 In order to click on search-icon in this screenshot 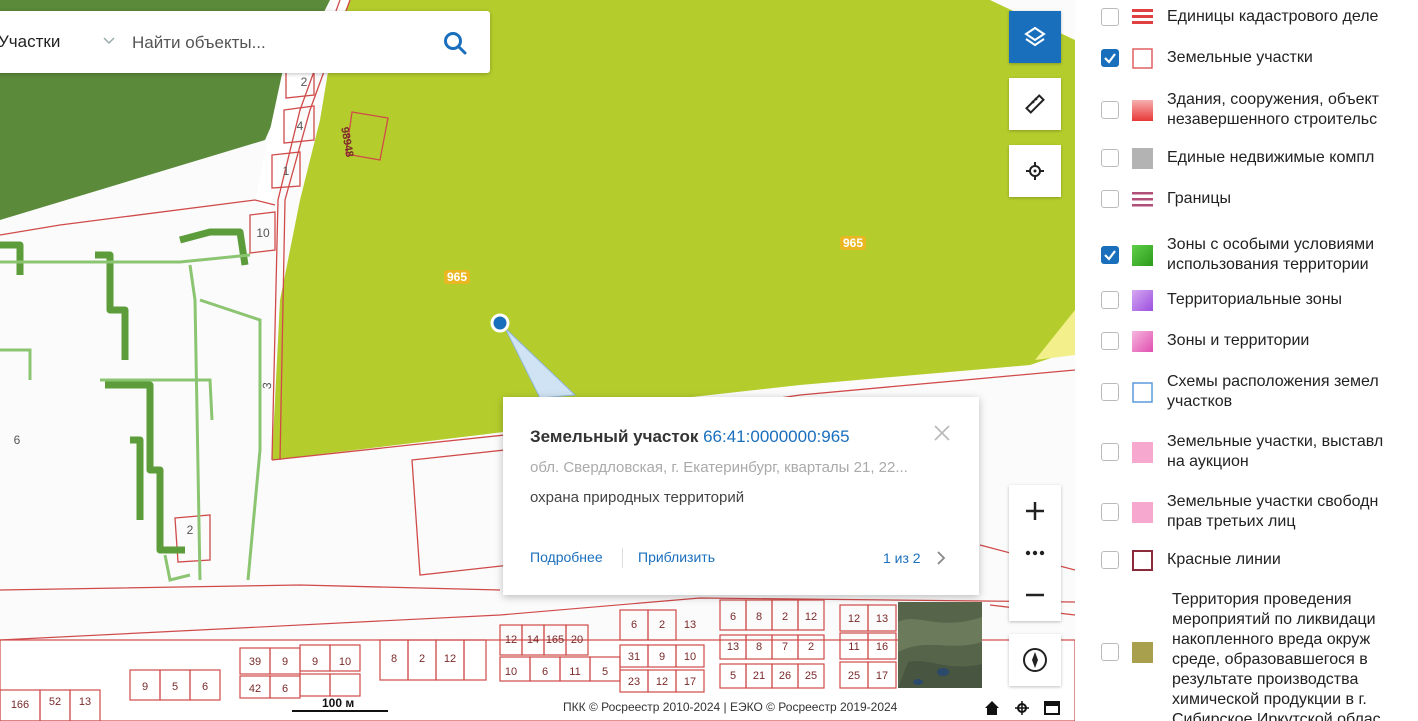, I will do `click(455, 43)`.